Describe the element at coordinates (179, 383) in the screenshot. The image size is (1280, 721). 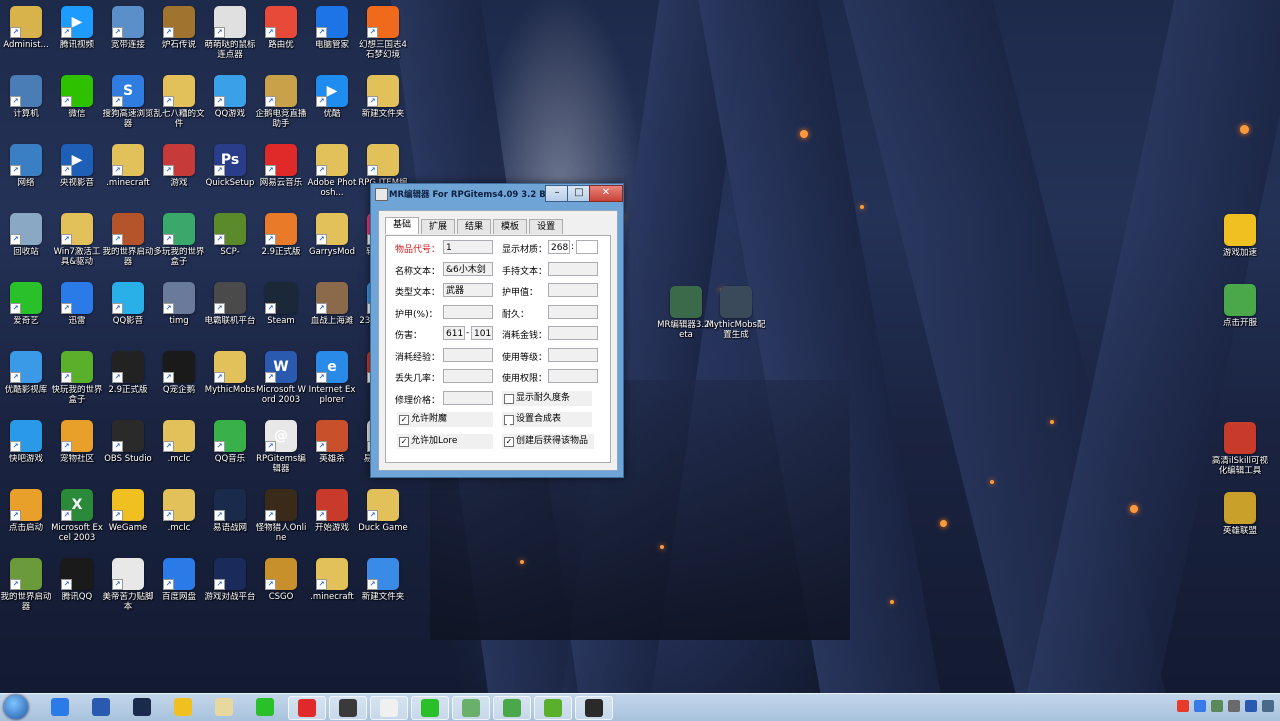
I see `desktop-icon: ↗ Q宠企鹅` at that location.